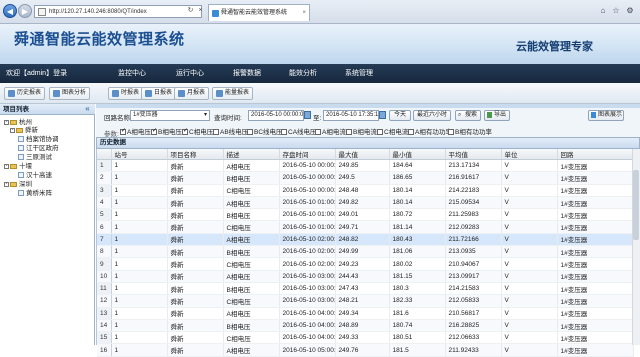  I want to click on stop-icon: ×, so click(200, 11).